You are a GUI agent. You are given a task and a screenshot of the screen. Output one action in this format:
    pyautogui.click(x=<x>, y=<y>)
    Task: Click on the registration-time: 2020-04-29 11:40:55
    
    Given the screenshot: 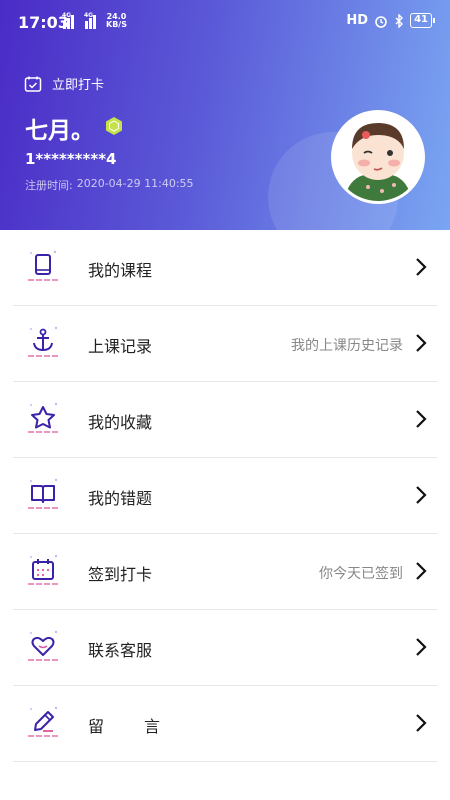 What is the action you would take?
    pyautogui.click(x=135, y=183)
    